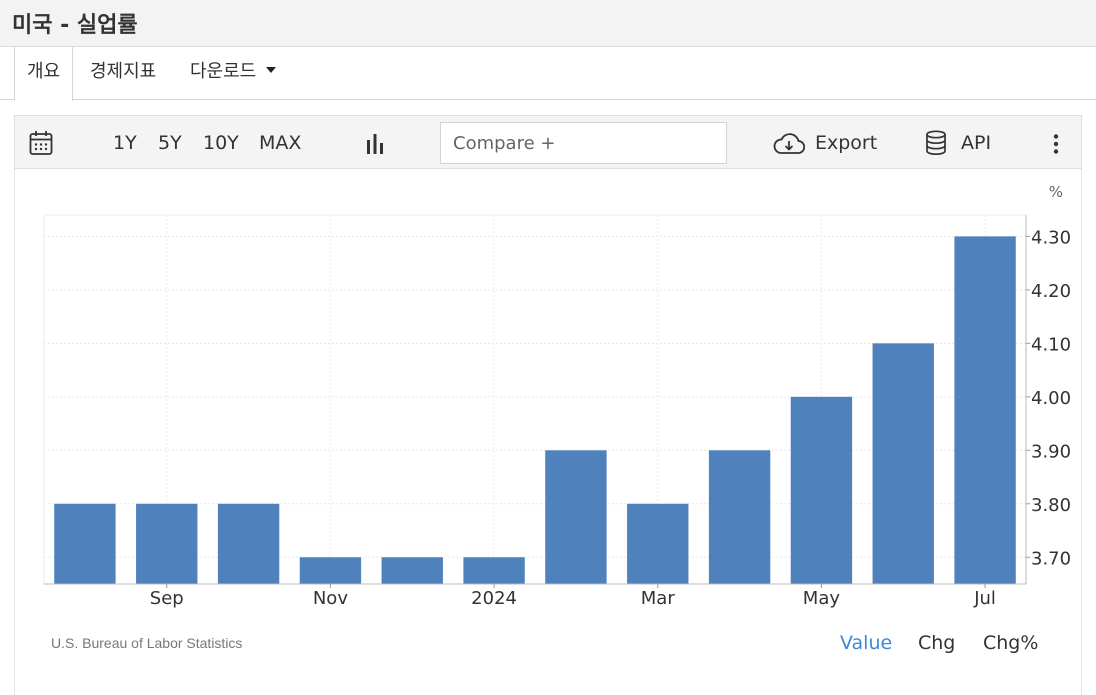  Describe the element at coordinates (1051, 291) in the screenshot. I see `y-tick-label: 4.20` at that location.